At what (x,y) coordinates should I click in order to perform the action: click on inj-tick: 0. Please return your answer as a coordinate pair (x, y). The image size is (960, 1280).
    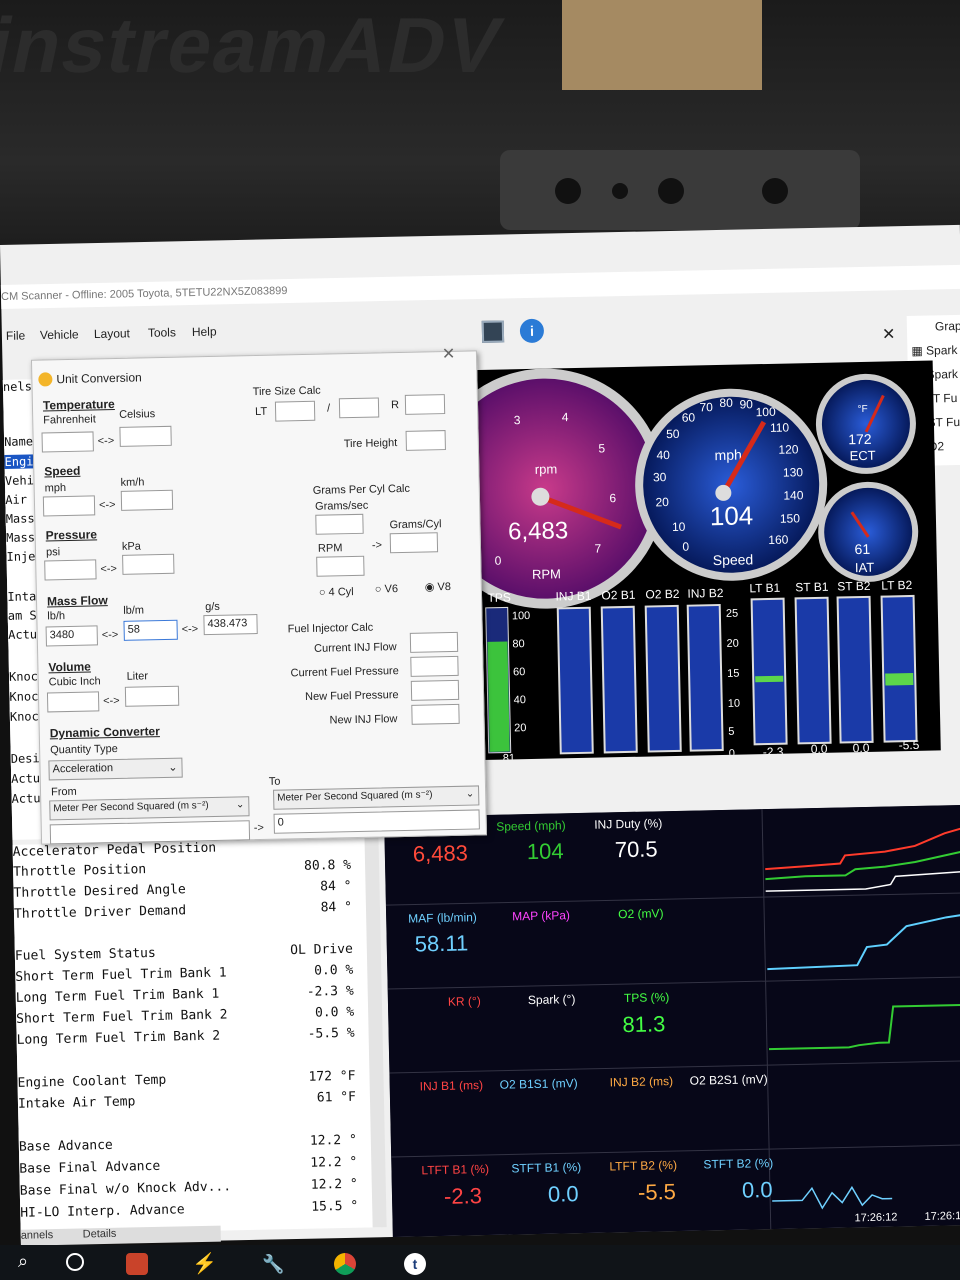
    Looking at the image, I should click on (732, 754).